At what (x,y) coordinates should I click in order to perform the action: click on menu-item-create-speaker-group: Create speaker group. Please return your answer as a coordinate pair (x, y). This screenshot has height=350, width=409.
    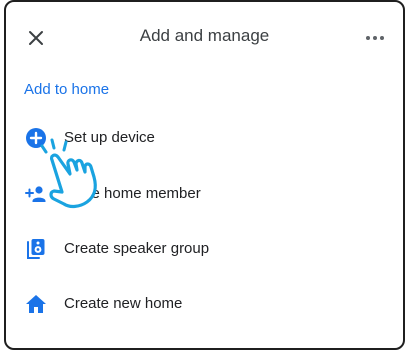
    Looking at the image, I should click on (204, 249).